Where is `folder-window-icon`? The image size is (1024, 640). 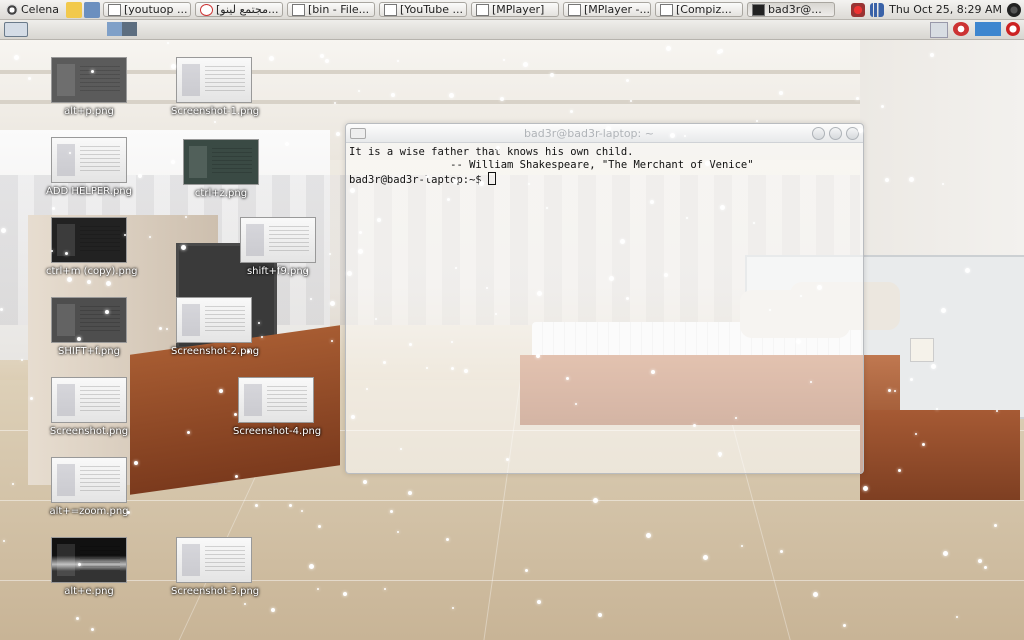
folder-window-icon is located at coordinates (298, 9).